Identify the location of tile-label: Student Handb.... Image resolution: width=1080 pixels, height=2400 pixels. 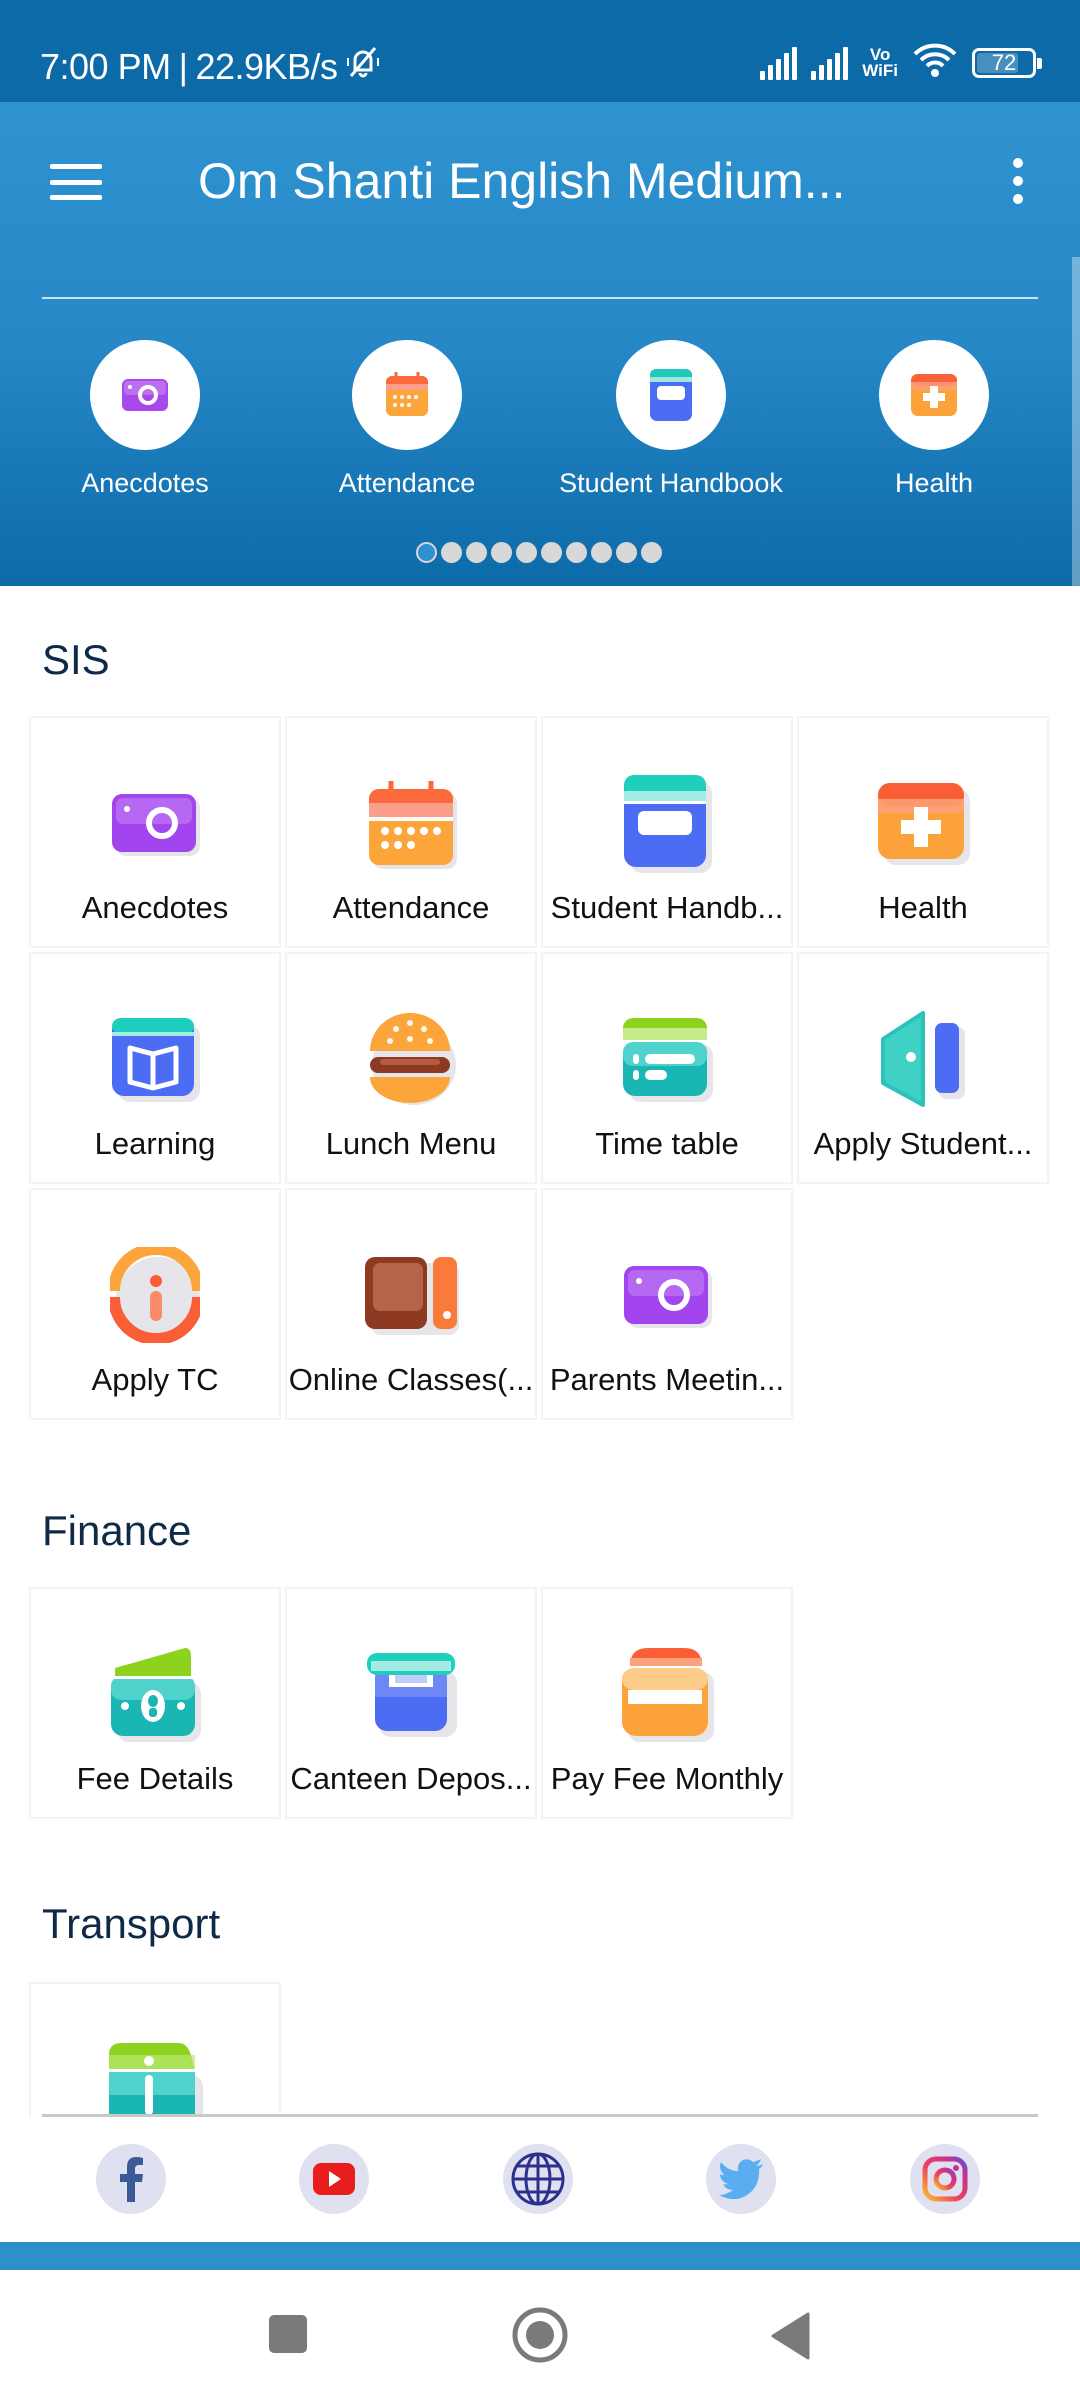
(667, 907).